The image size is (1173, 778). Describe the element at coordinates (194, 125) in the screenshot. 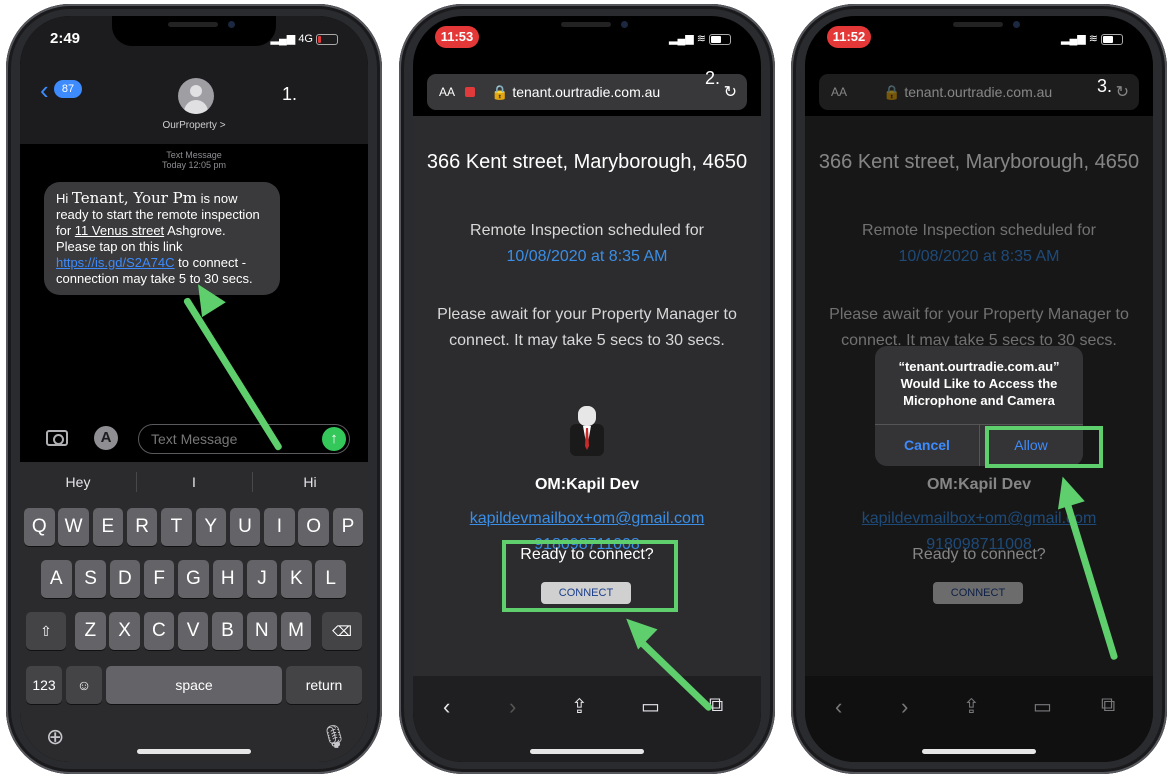

I see `contact-name: OurProperty >` at that location.